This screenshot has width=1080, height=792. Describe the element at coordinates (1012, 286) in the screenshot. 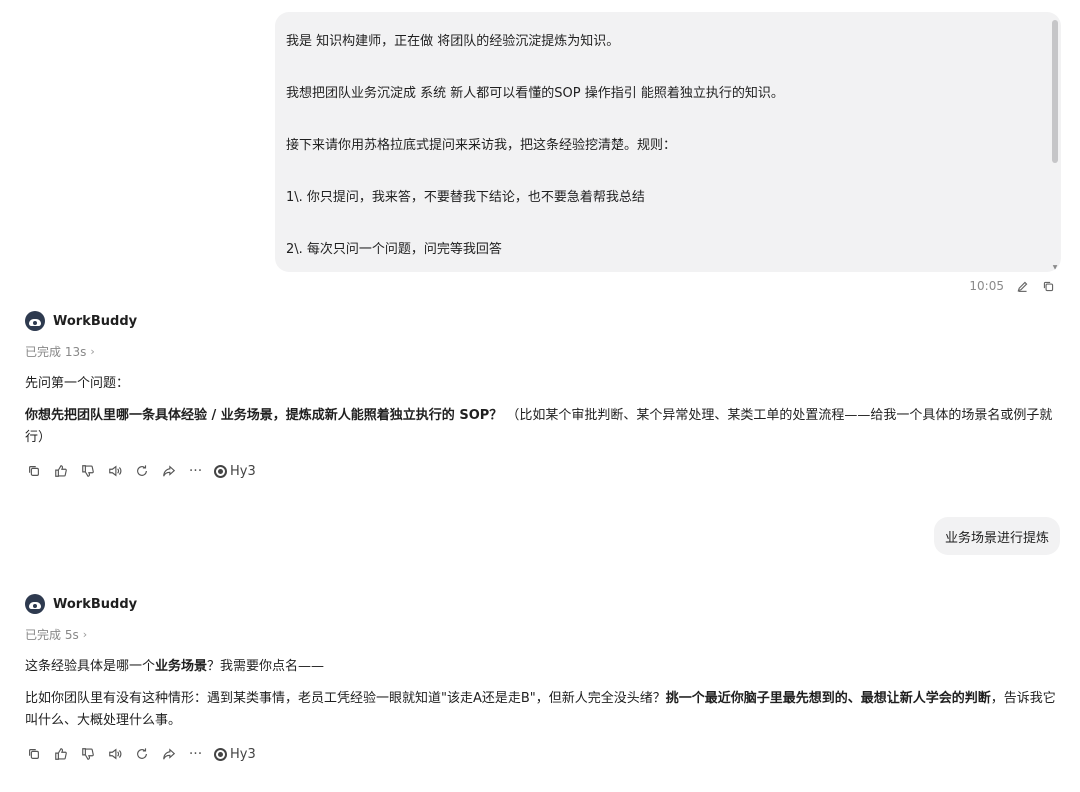

I see `message-meta: 10:05` at that location.